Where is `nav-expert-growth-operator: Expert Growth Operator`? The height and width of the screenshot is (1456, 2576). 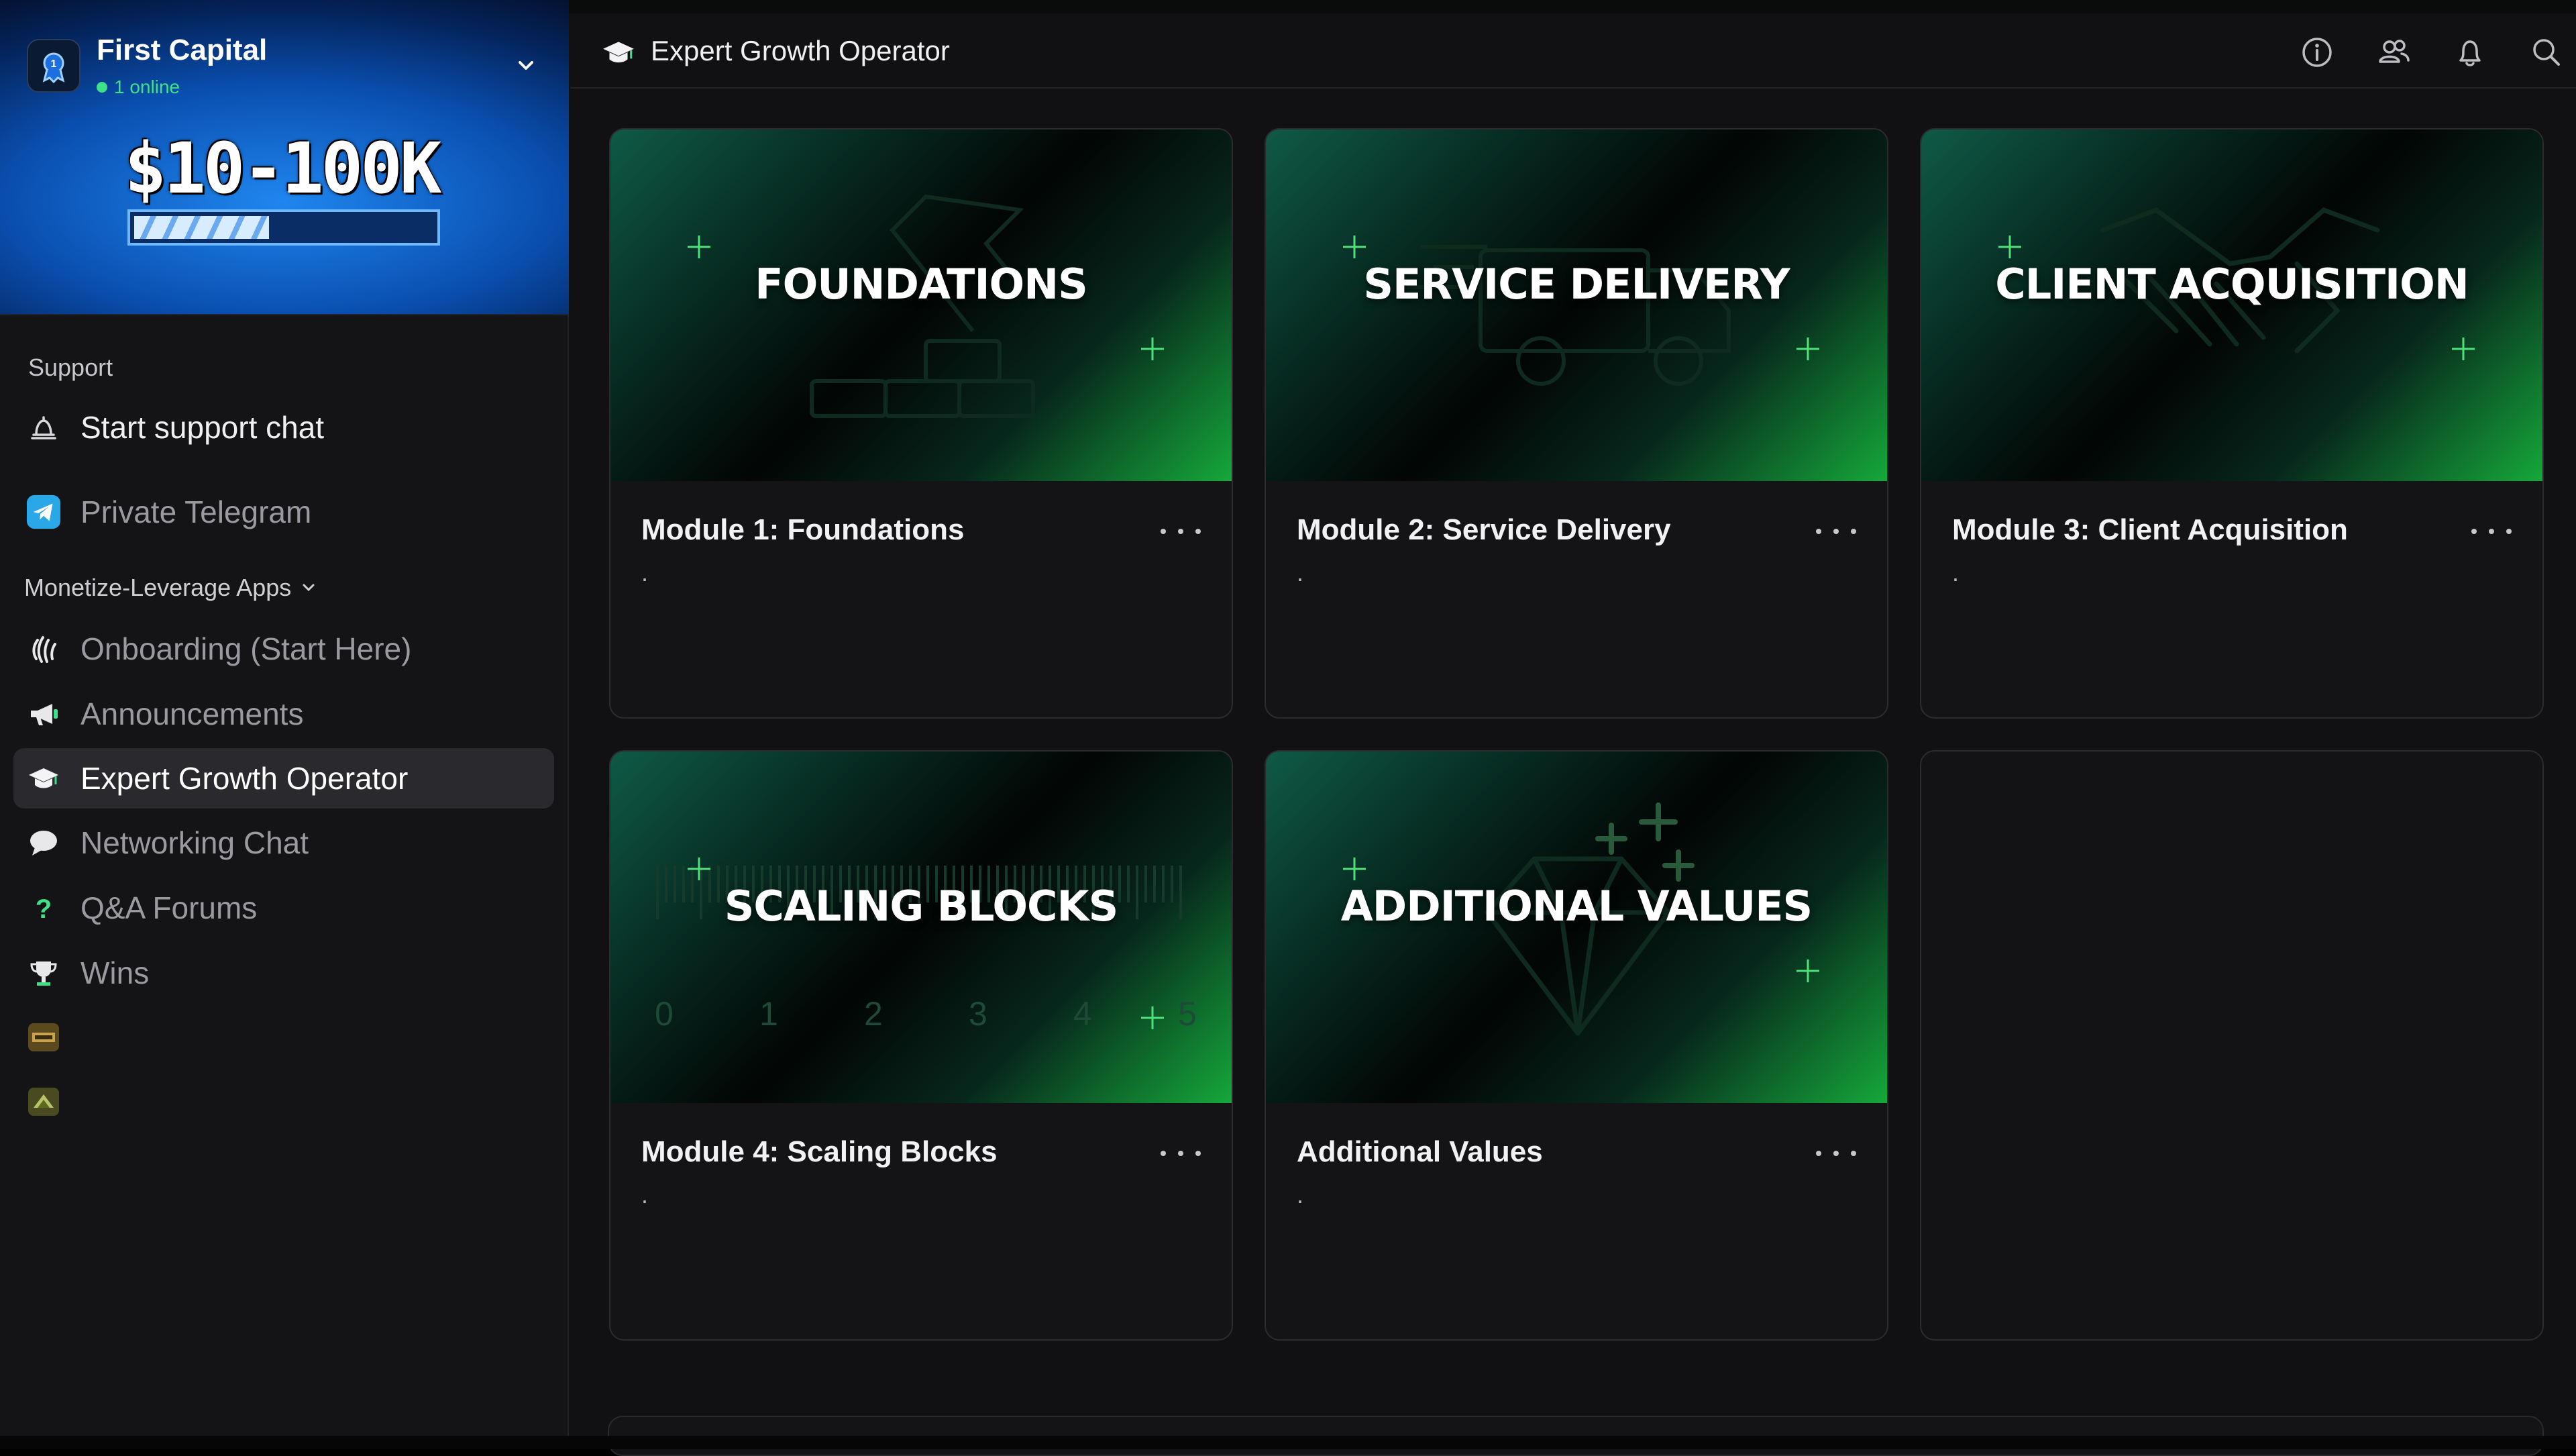
nav-expert-growth-operator: Expert Growth Operator is located at coordinates (283, 779).